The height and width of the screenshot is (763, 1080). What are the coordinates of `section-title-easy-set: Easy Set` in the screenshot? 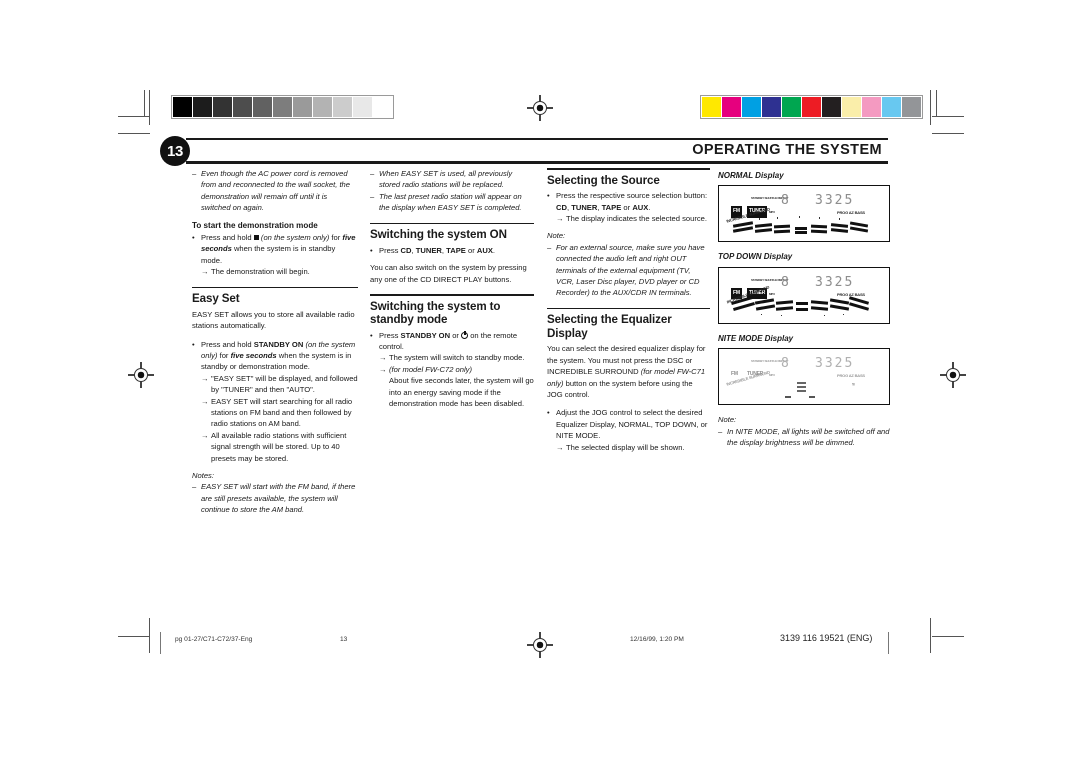 It's located at (216, 299).